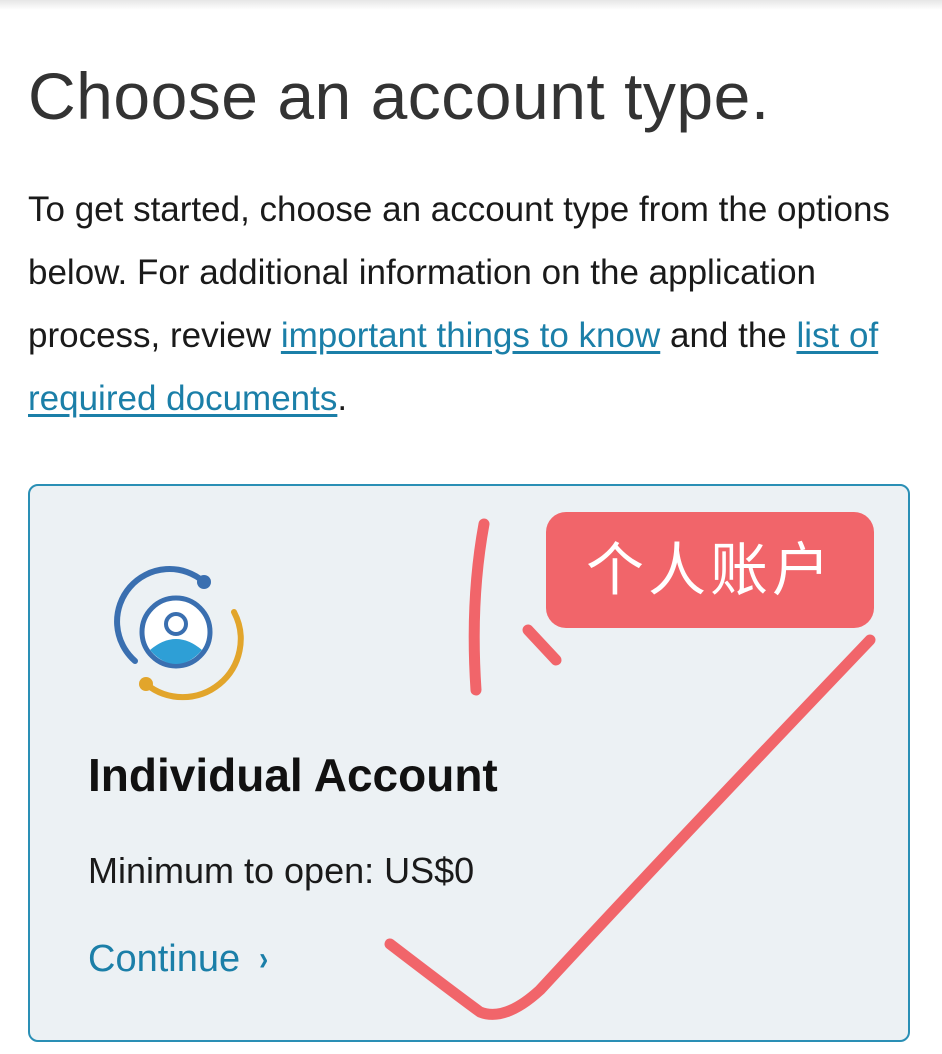  What do you see at coordinates (728, 335) in the screenshot?
I see `intro-text-middle: and the` at bounding box center [728, 335].